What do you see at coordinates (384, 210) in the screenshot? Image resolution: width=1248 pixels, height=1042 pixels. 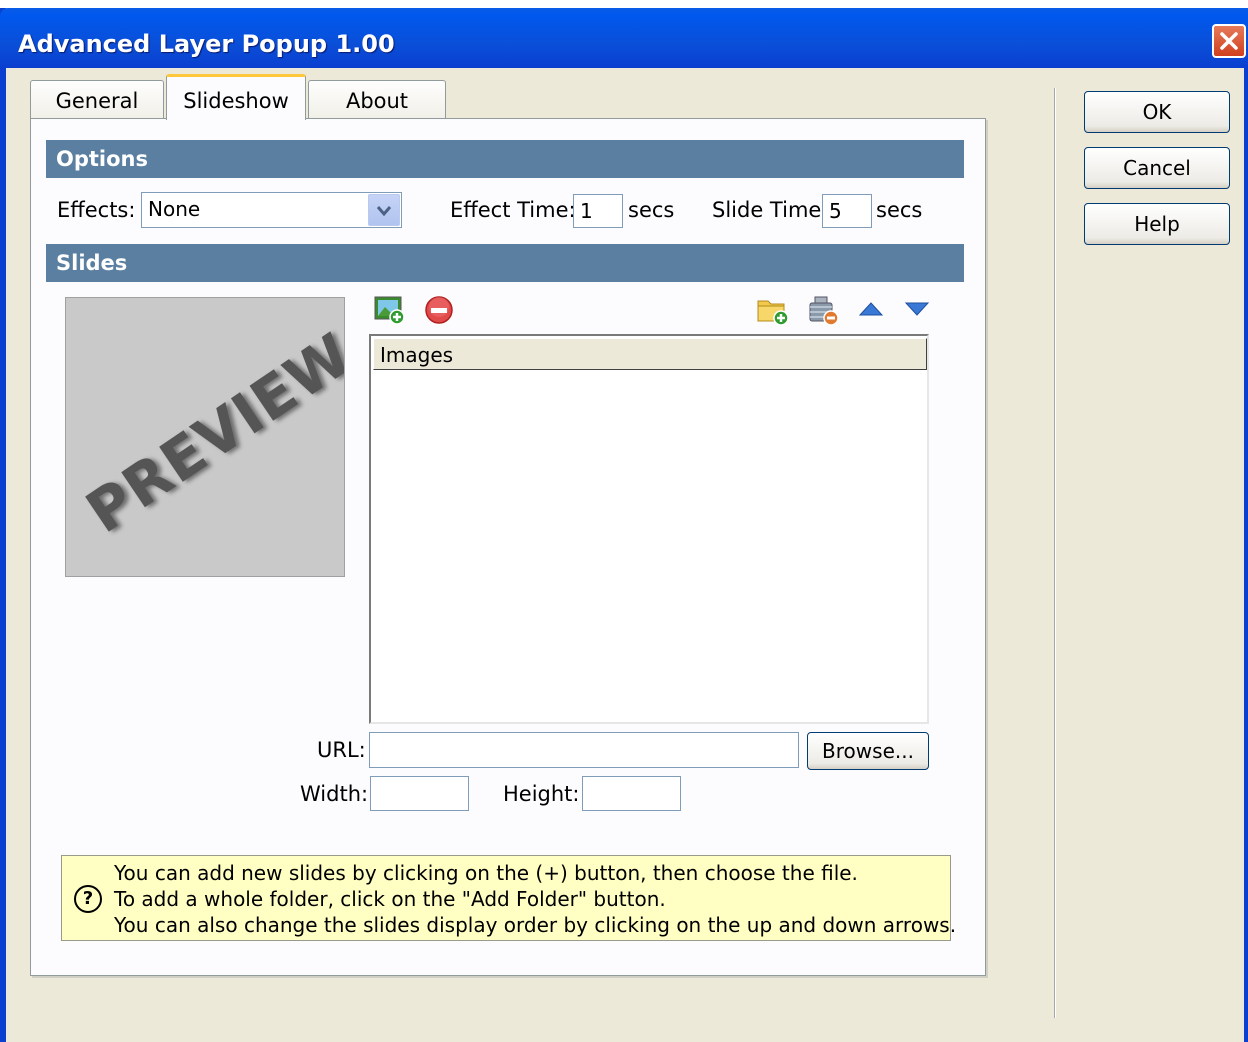 I see `effects-dropdown-button` at bounding box center [384, 210].